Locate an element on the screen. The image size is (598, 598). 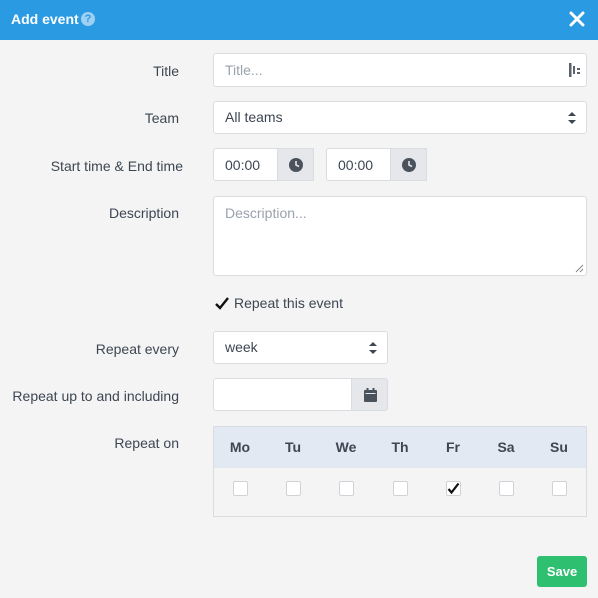
team-label: Team is located at coordinates (161, 118).